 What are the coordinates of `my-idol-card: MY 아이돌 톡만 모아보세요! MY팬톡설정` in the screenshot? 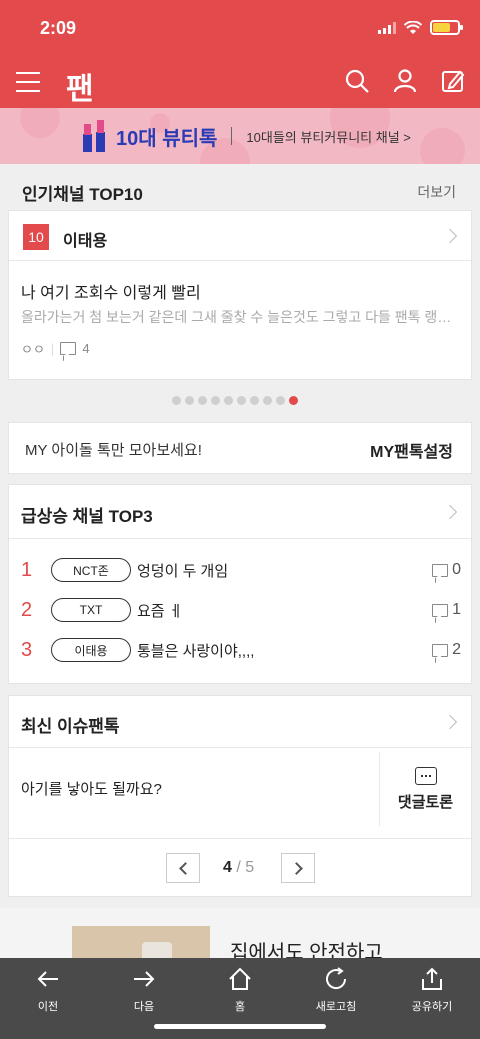 It's located at (240, 448).